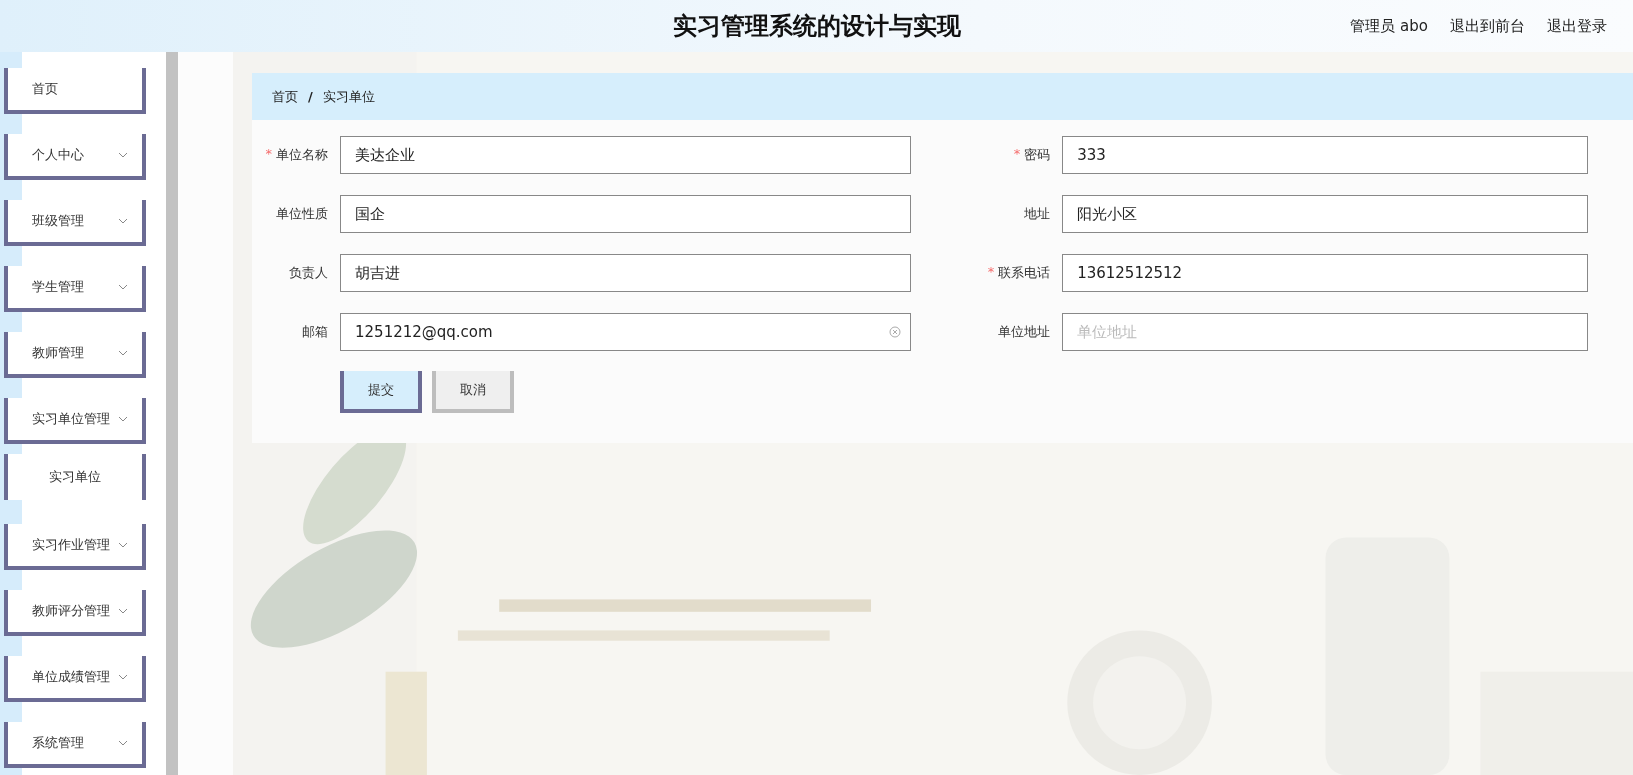 Image resolution: width=1633 pixels, height=775 pixels. I want to click on field-label: 邮箱, so click(315, 332).